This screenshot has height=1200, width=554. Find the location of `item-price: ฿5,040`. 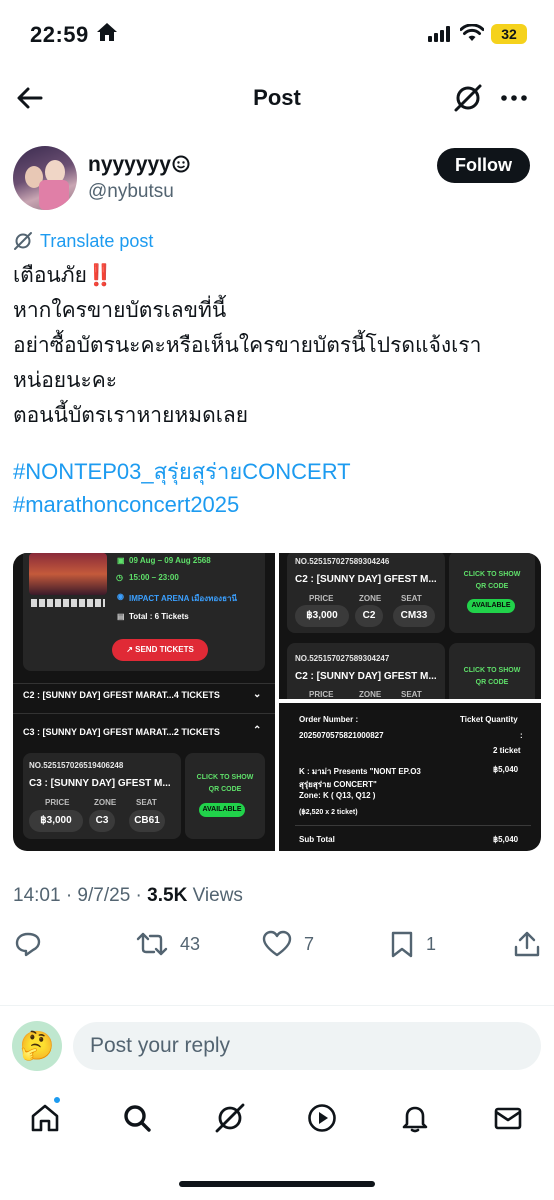

item-price: ฿5,040 is located at coordinates (506, 769).